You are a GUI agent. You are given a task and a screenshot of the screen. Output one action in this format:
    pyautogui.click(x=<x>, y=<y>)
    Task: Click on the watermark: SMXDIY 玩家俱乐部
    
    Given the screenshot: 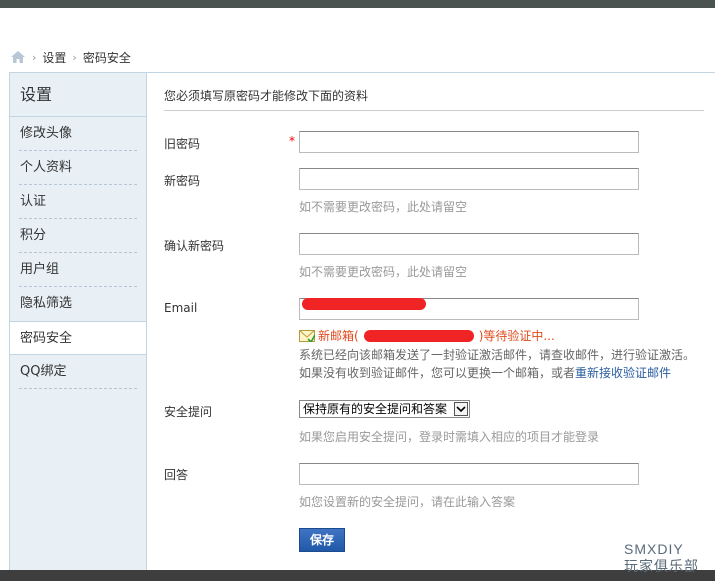 What is the action you would take?
    pyautogui.click(x=661, y=558)
    